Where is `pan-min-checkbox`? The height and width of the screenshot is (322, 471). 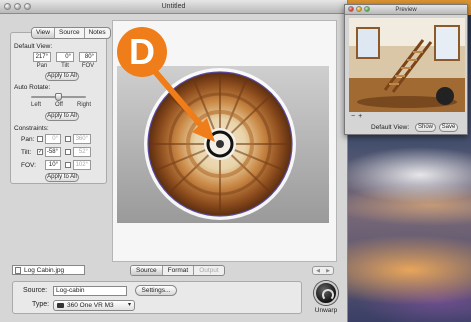 pan-min-checkbox is located at coordinates (40, 139).